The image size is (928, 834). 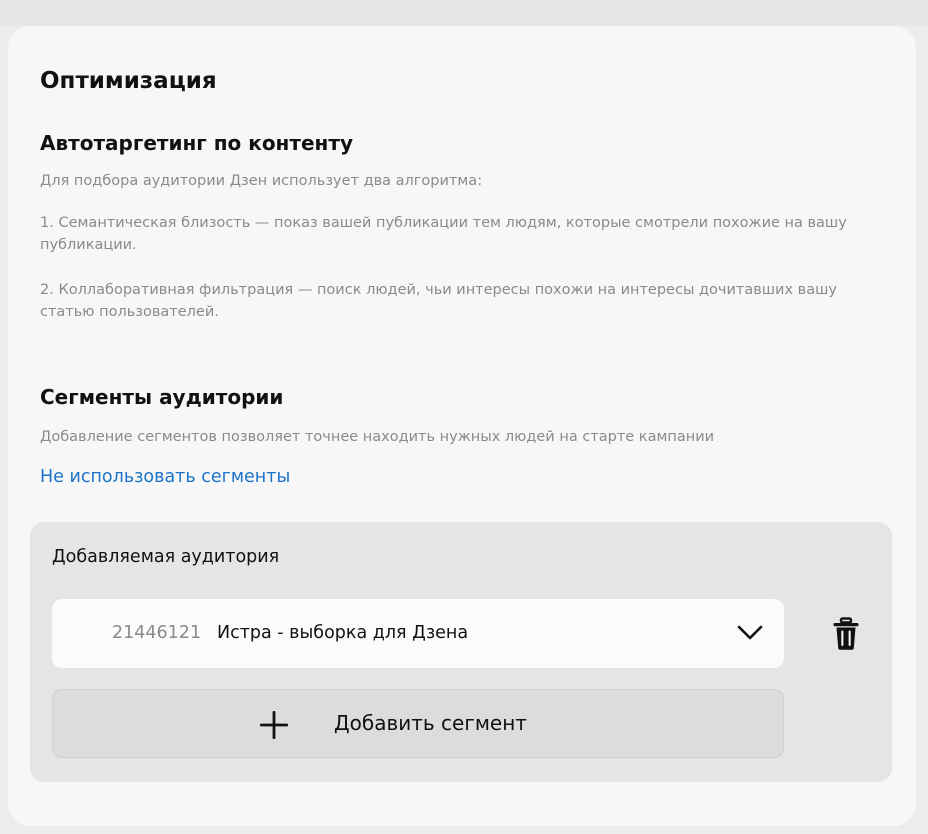 I want to click on top-strip, so click(x=464, y=13).